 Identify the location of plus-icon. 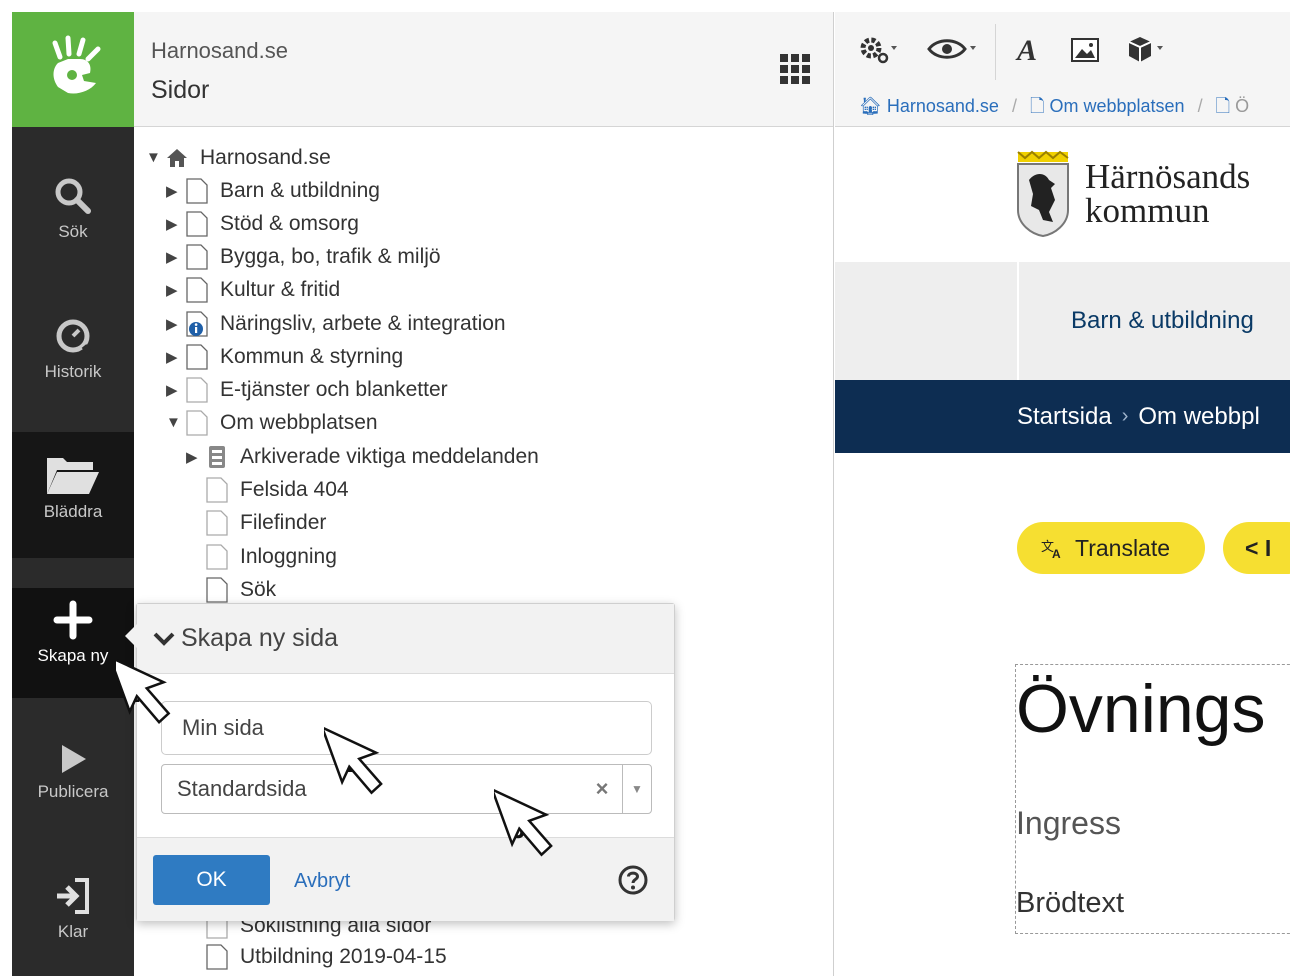
(73, 614).